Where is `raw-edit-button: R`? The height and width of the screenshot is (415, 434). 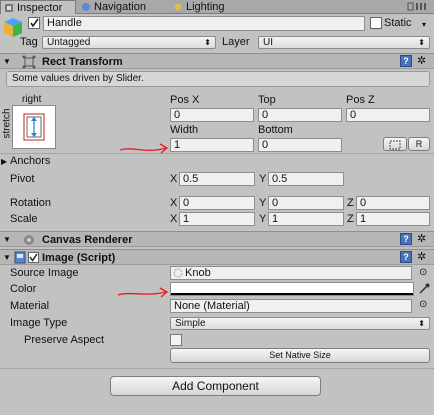 raw-edit-button: R is located at coordinates (419, 144).